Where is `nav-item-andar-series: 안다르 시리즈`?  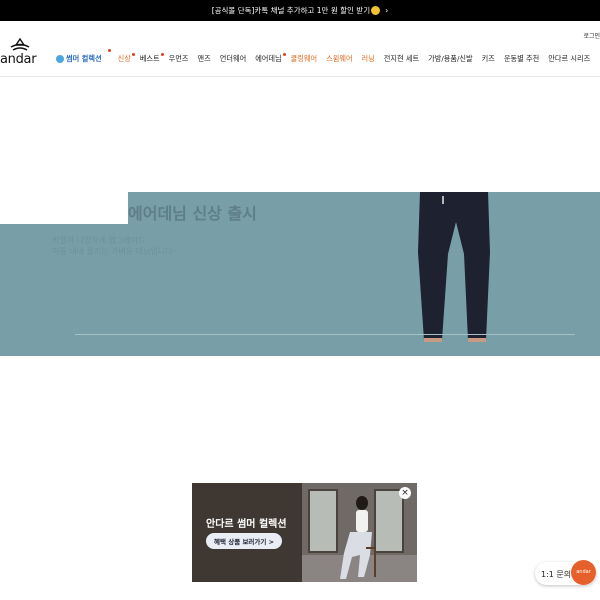
nav-item-andar-series: 안다르 시리즈 is located at coordinates (569, 59).